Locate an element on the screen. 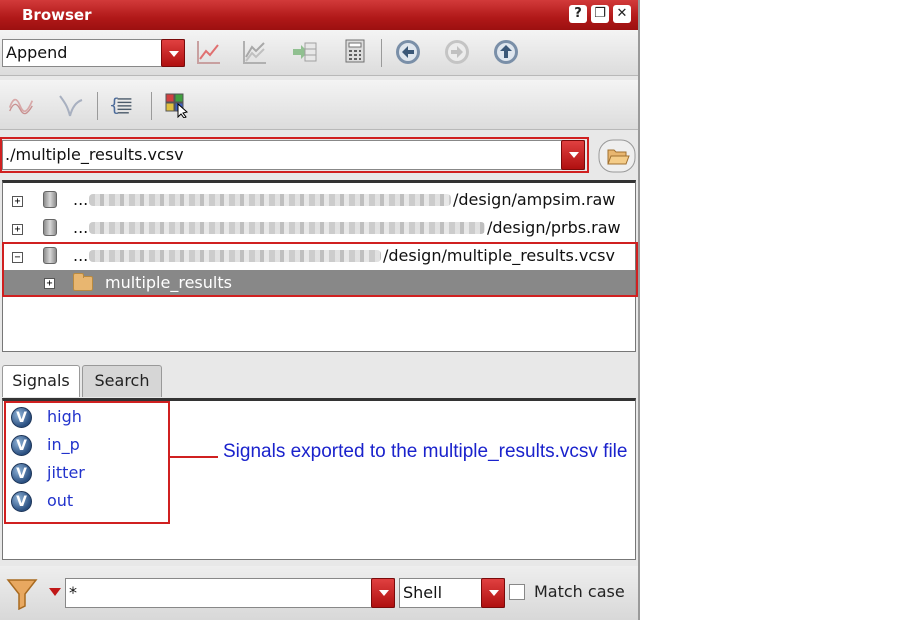 The width and height of the screenshot is (923, 620). forward-icon is located at coordinates (457, 52).